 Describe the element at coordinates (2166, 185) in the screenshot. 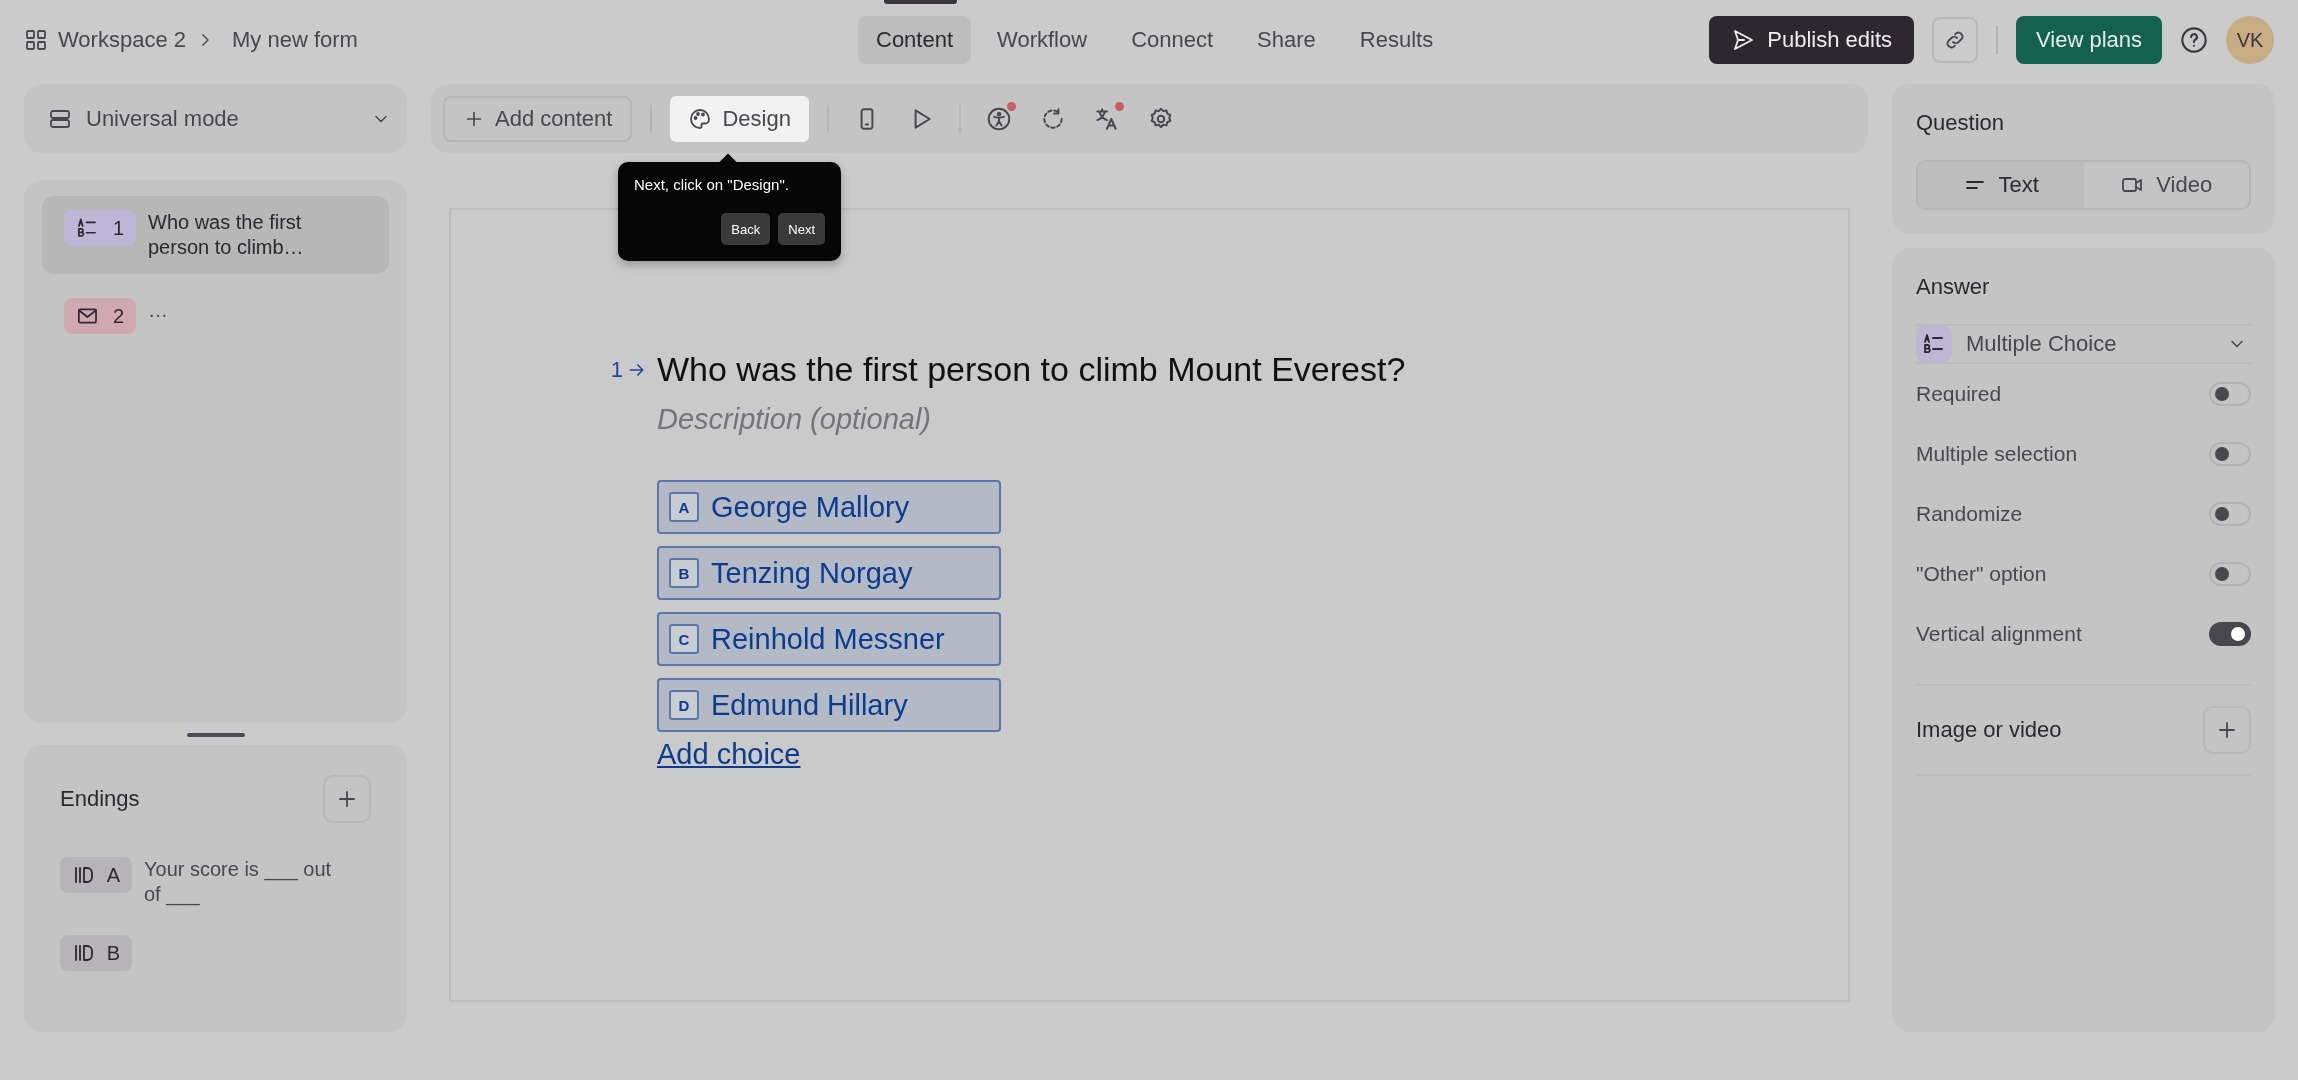

I see `segment-button: Video` at that location.